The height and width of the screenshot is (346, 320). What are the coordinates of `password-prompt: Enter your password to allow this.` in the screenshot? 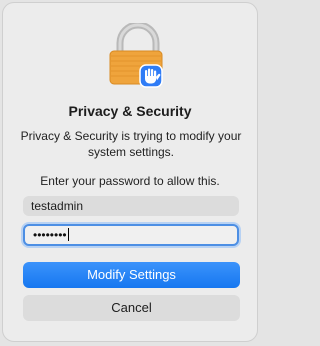 It's located at (130, 181).